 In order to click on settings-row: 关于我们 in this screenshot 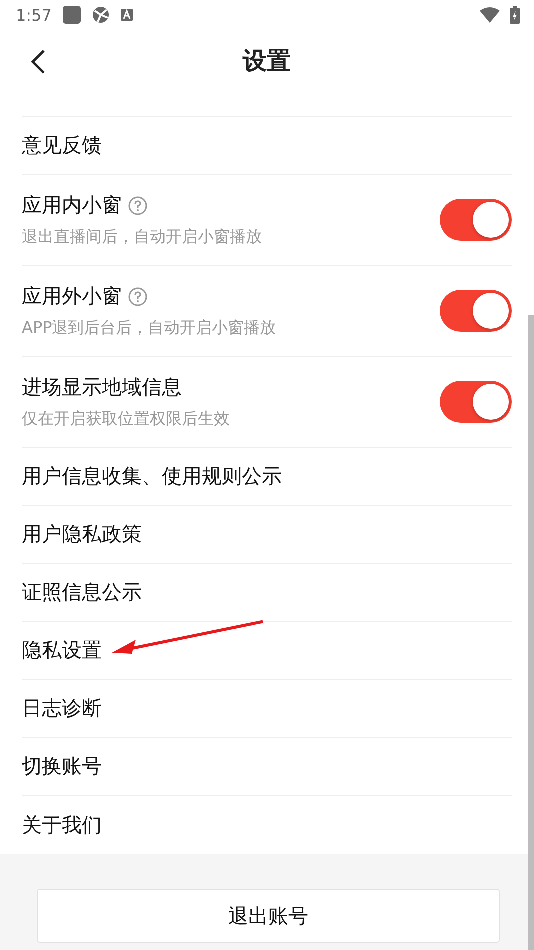, I will do `click(267, 825)`.